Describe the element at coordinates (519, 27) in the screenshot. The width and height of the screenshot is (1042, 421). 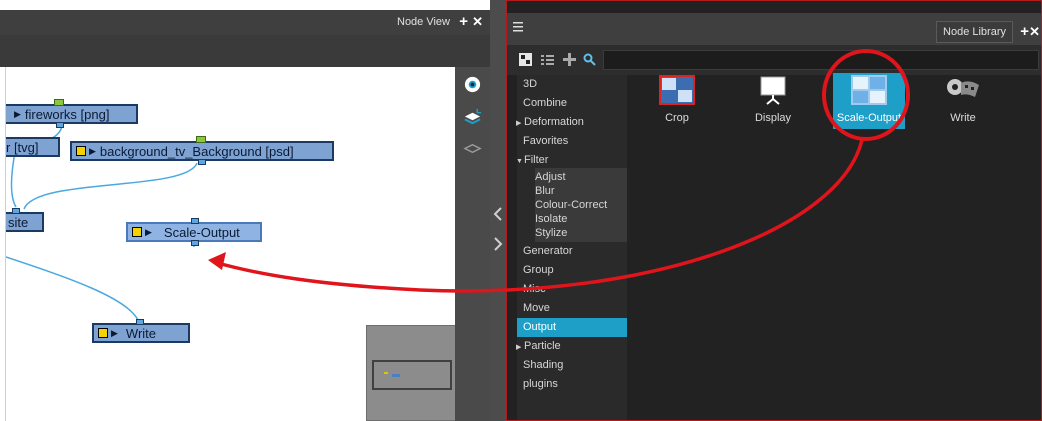
I see `menu-icon` at that location.